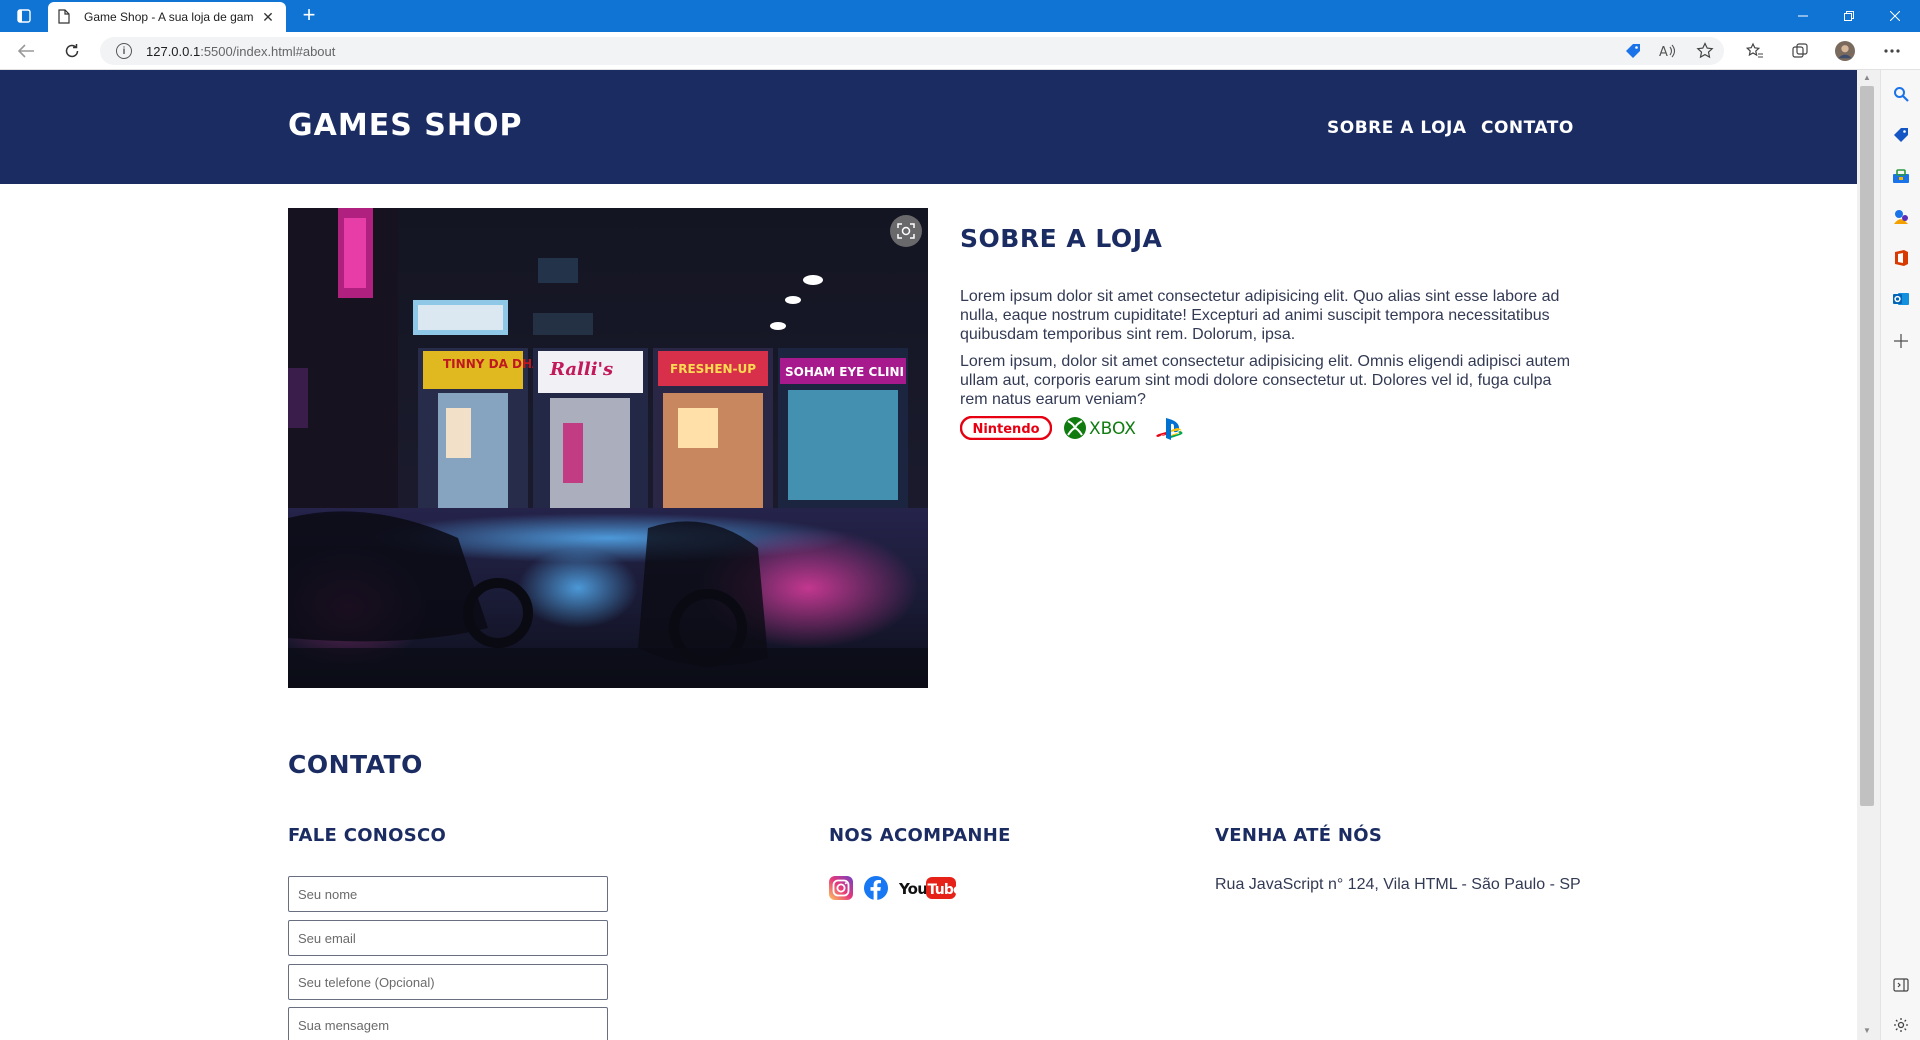  I want to click on tab-title: Game Shop - A sua loja de games, so click(169, 17).